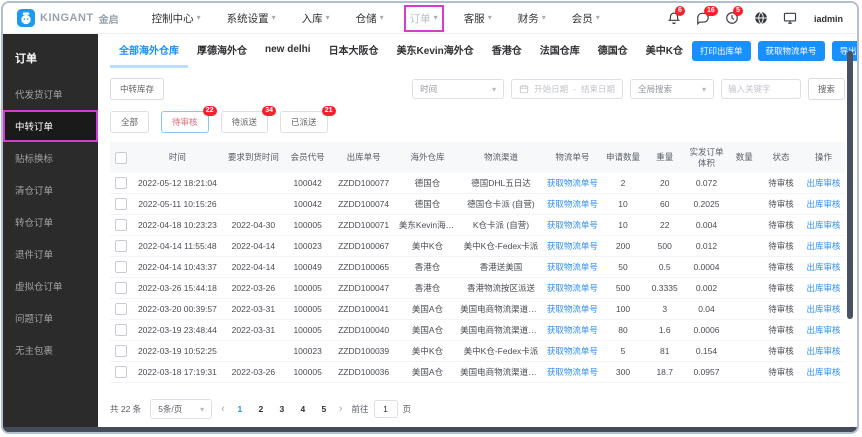 The width and height of the screenshot is (862, 437). I want to click on sidebar-item-8: 问题订单, so click(50, 318).